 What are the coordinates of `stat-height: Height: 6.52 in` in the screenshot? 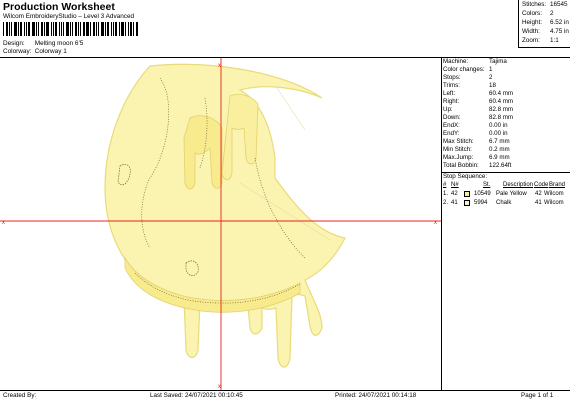 It's located at (545, 22).